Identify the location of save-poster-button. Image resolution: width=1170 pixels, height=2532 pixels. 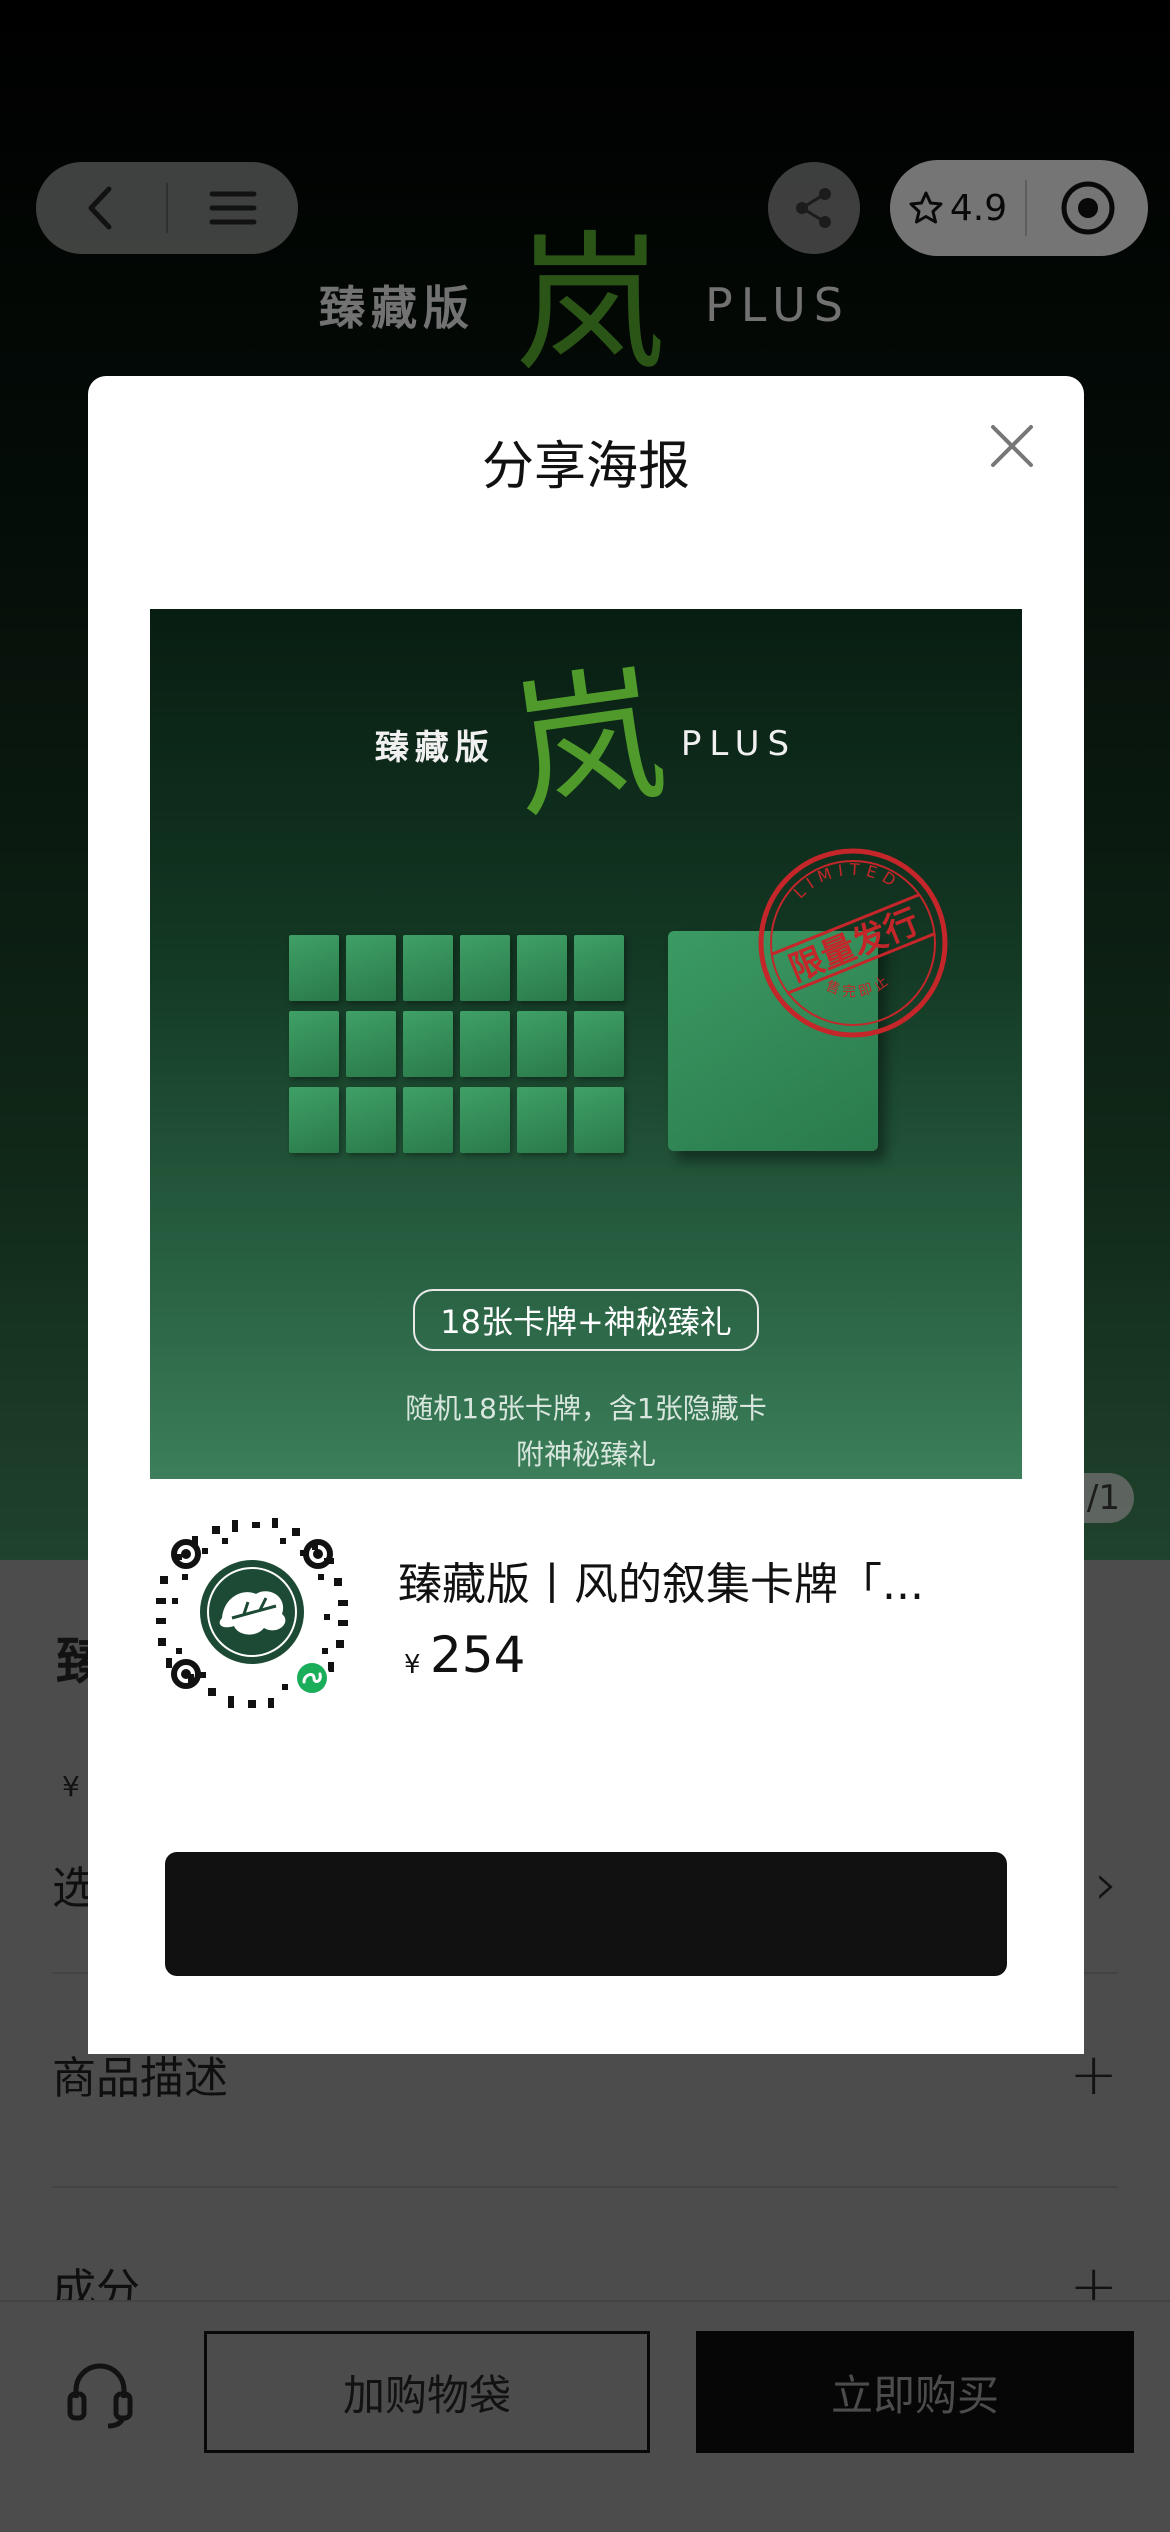
(586, 1914).